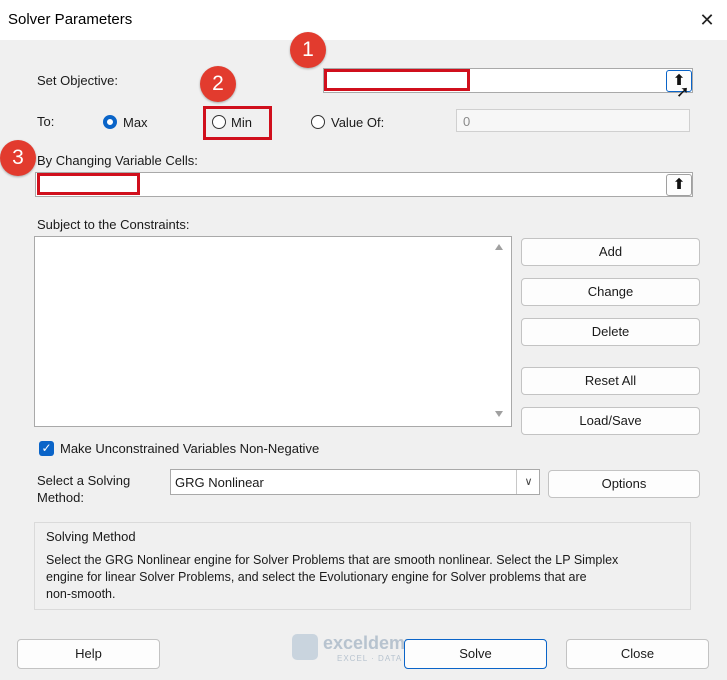  I want to click on method-label-line1: Select a Solving, so click(84, 480).